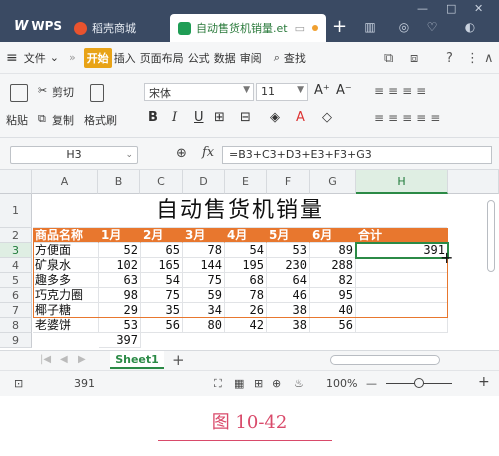 The width and height of the screenshot is (499, 456). What do you see at coordinates (181, 153) in the screenshot?
I see `zoom-icon: ⊕` at bounding box center [181, 153].